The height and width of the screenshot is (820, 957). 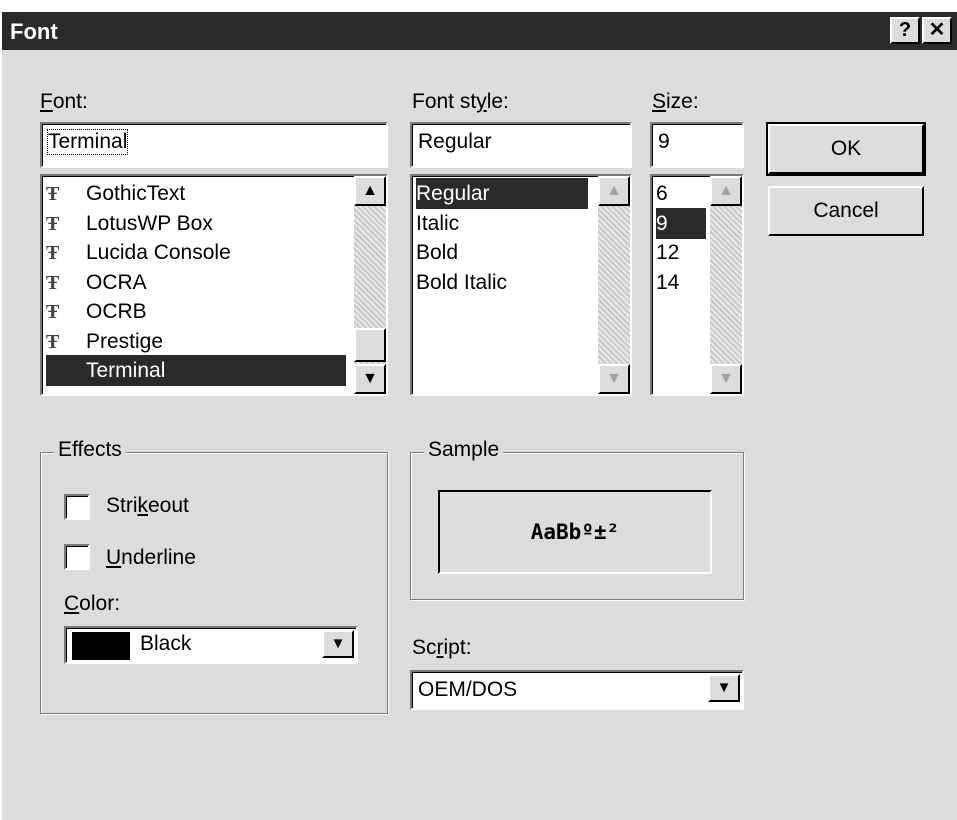 I want to click on list-item: Bold, so click(x=502, y=252).